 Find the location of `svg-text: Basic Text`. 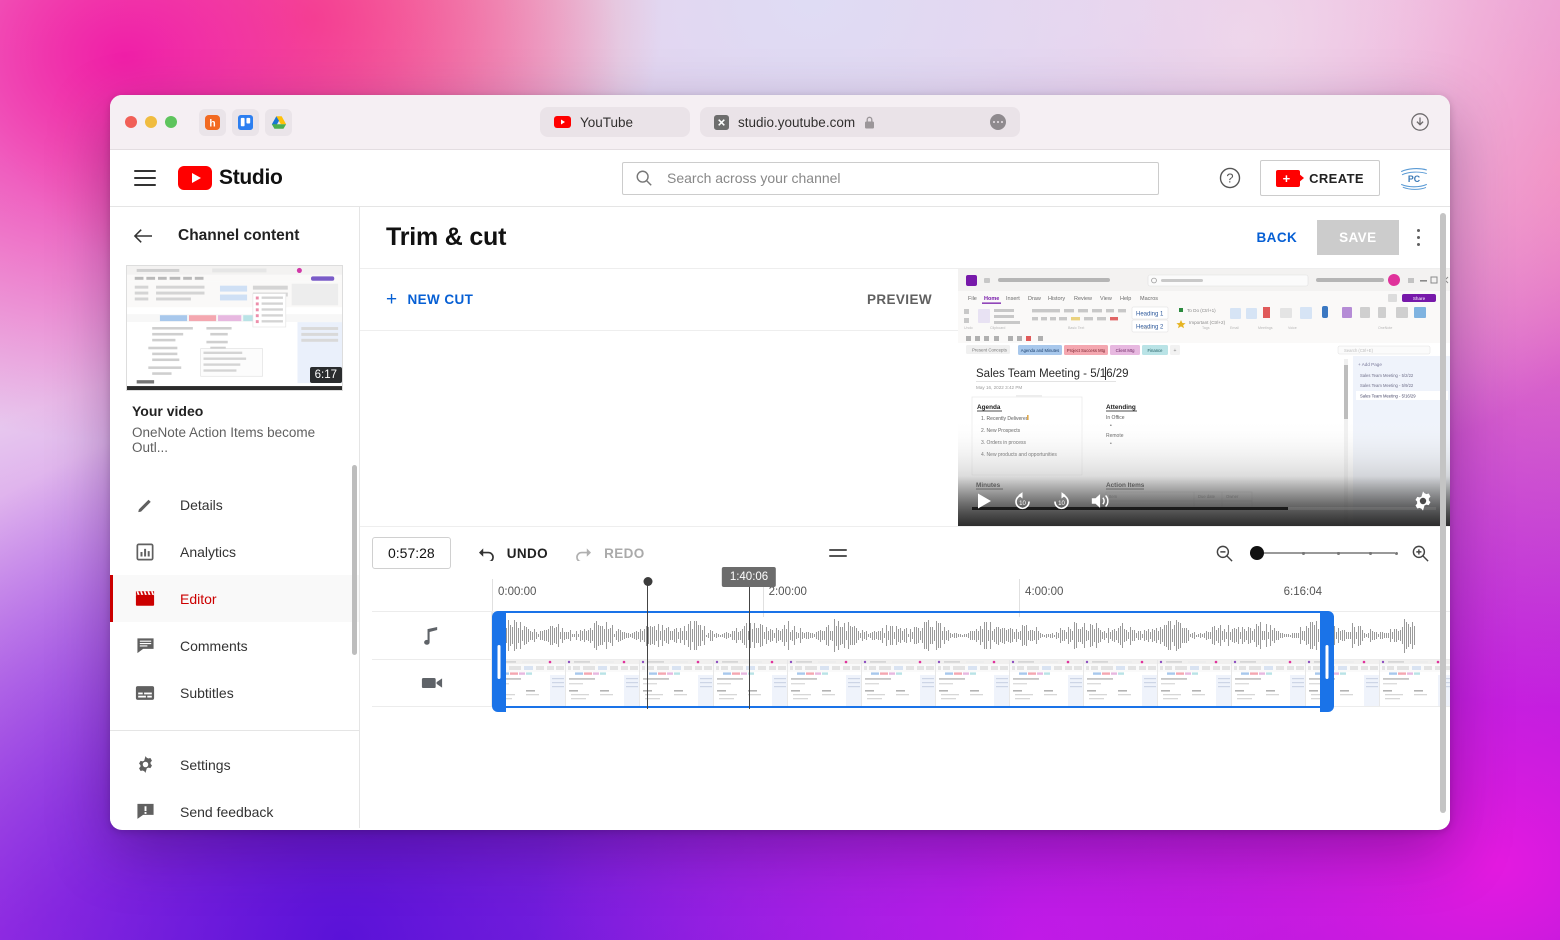

svg-text: Basic Text is located at coordinates (1076, 328).